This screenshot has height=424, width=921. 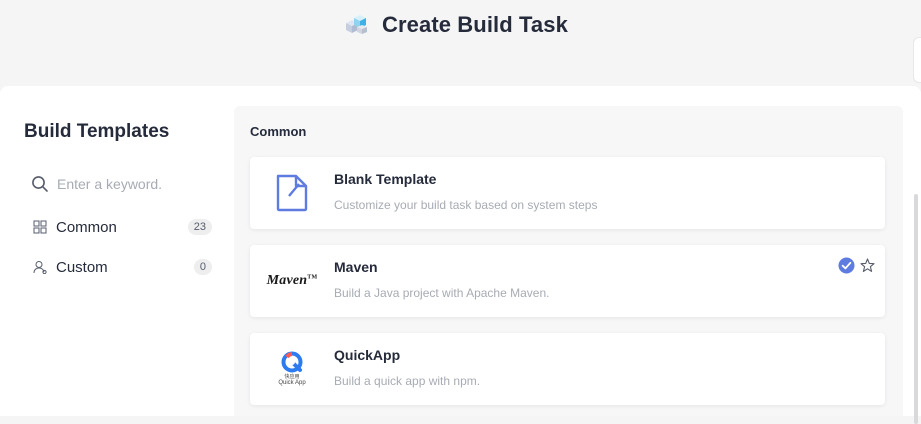 I want to click on search-box, so click(x=122, y=184).